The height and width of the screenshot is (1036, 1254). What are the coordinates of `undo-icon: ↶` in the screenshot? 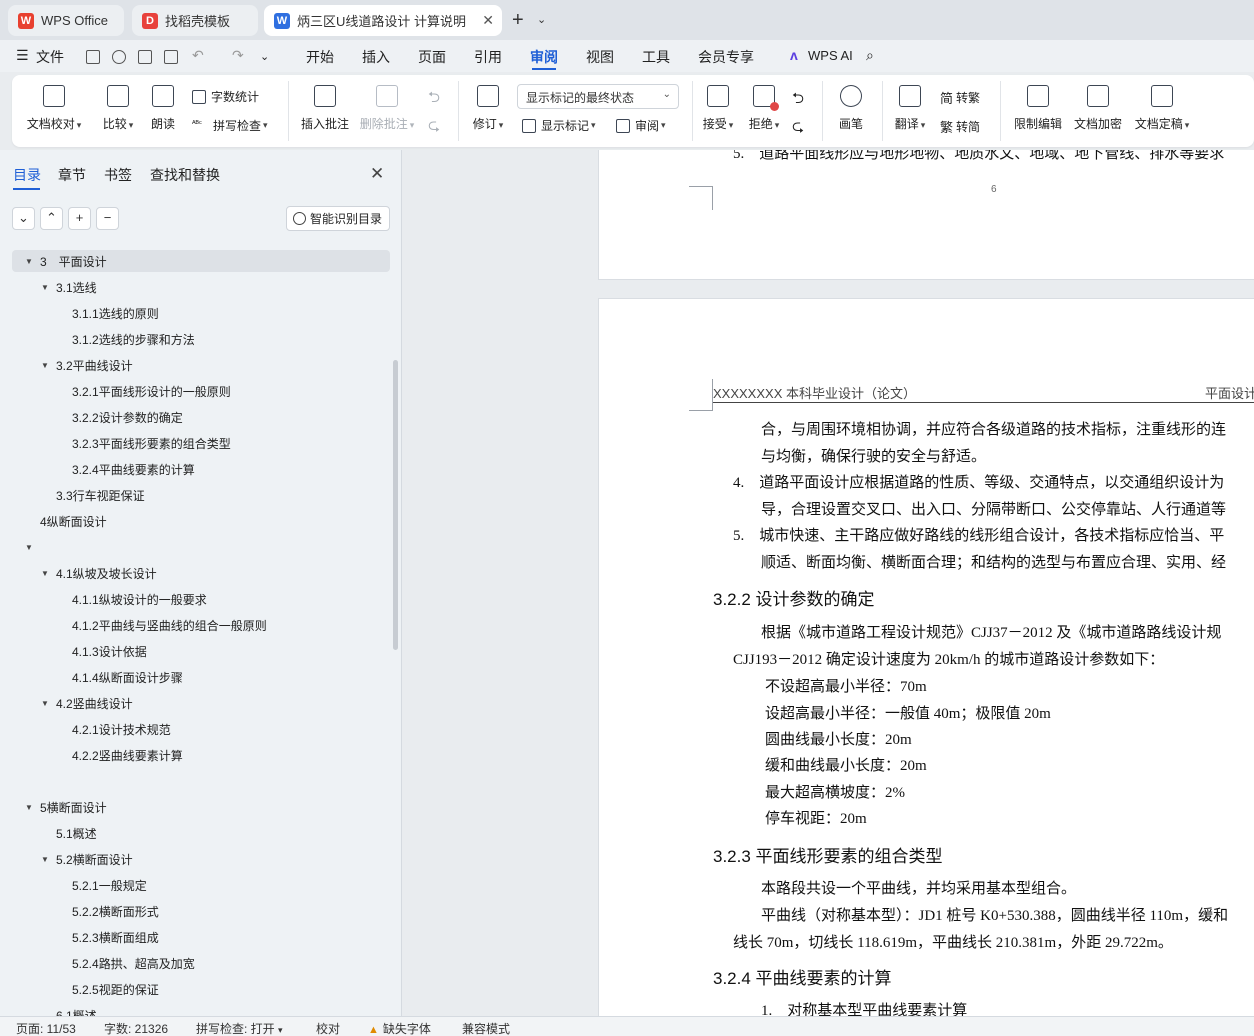 It's located at (198, 55).